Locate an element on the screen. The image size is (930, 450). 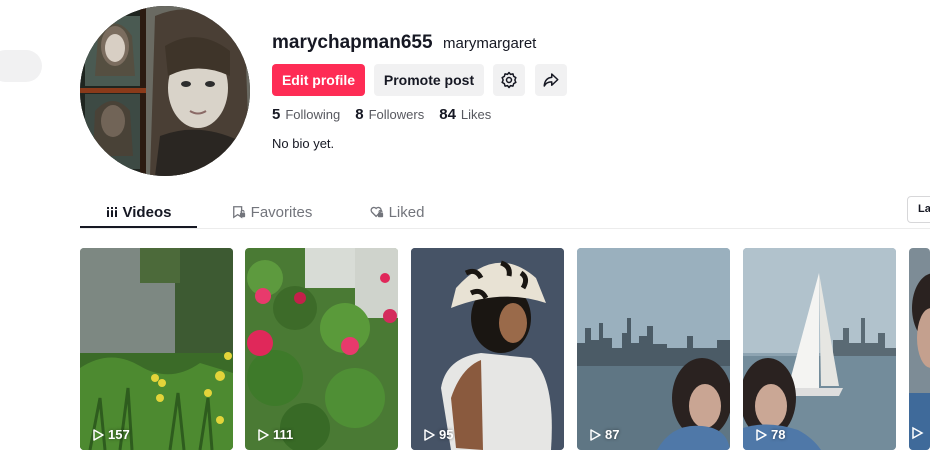
share-icon is located at coordinates (551, 80).